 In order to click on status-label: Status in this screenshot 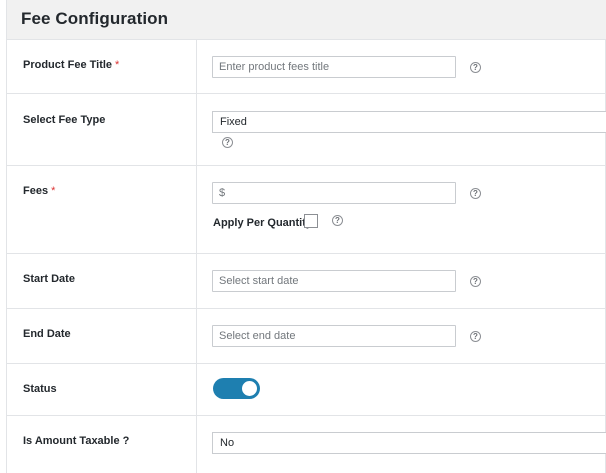, I will do `click(40, 389)`.